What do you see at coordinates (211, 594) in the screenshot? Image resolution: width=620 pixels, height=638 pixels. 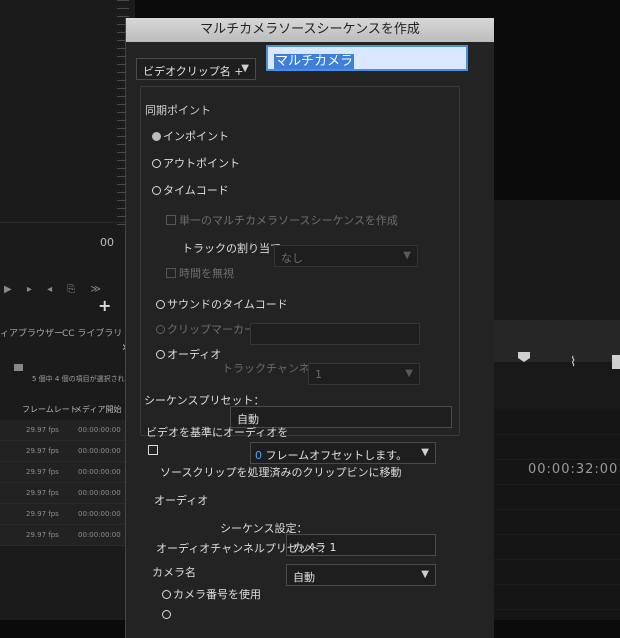 I see `radio-camera-number: カメラ番号を使用` at bounding box center [211, 594].